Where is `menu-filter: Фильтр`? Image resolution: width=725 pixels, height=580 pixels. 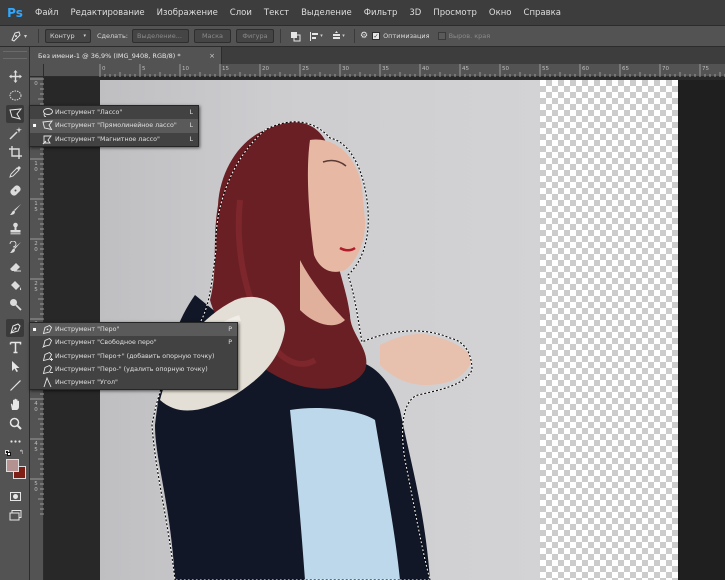
menu-filter: Фильтр is located at coordinates (381, 13).